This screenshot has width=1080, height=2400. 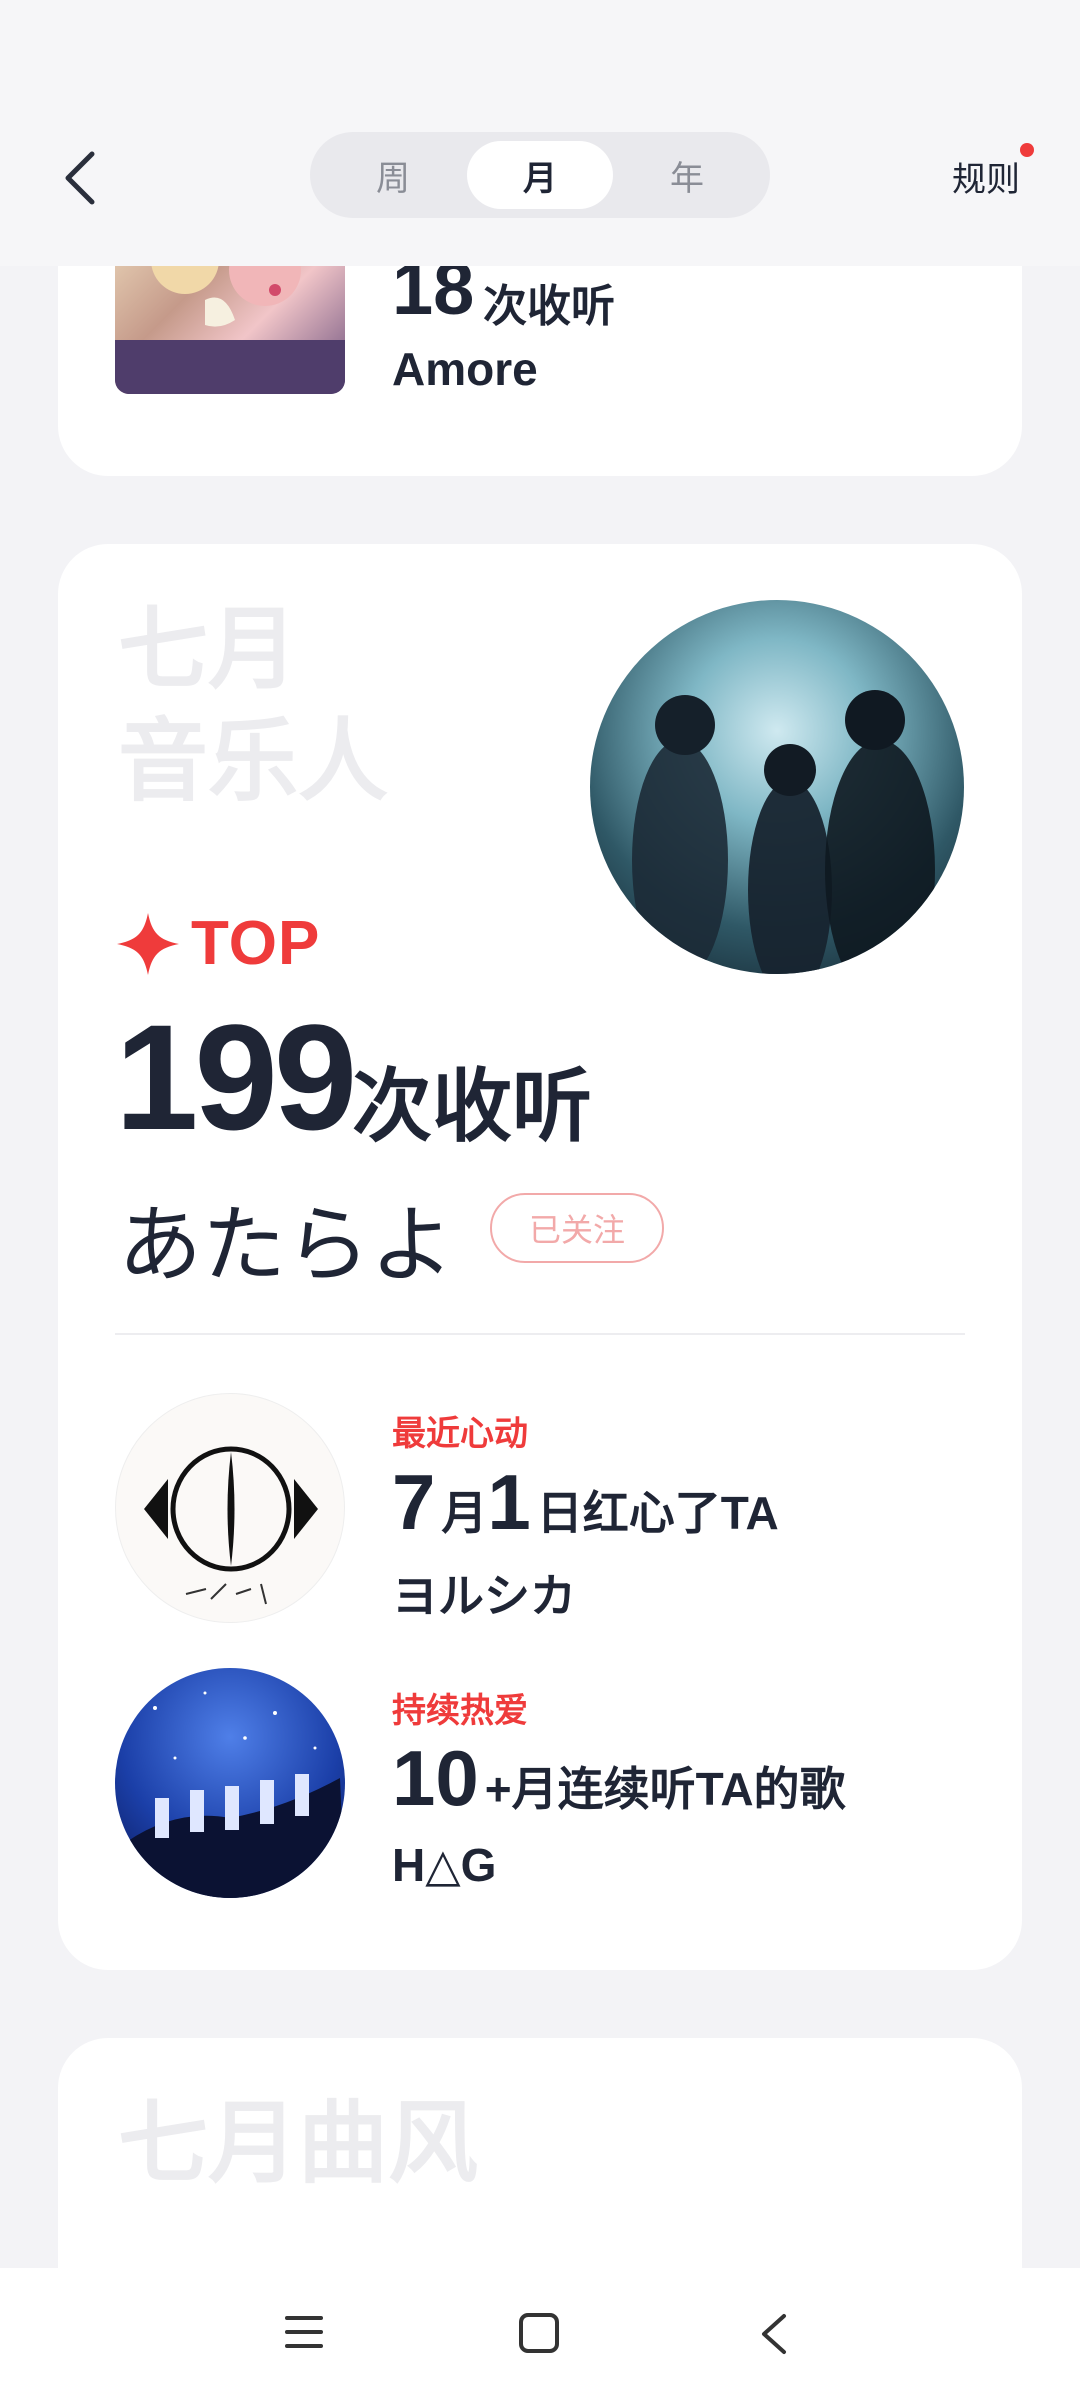 What do you see at coordinates (1027, 150) in the screenshot?
I see `notification-dot` at bounding box center [1027, 150].